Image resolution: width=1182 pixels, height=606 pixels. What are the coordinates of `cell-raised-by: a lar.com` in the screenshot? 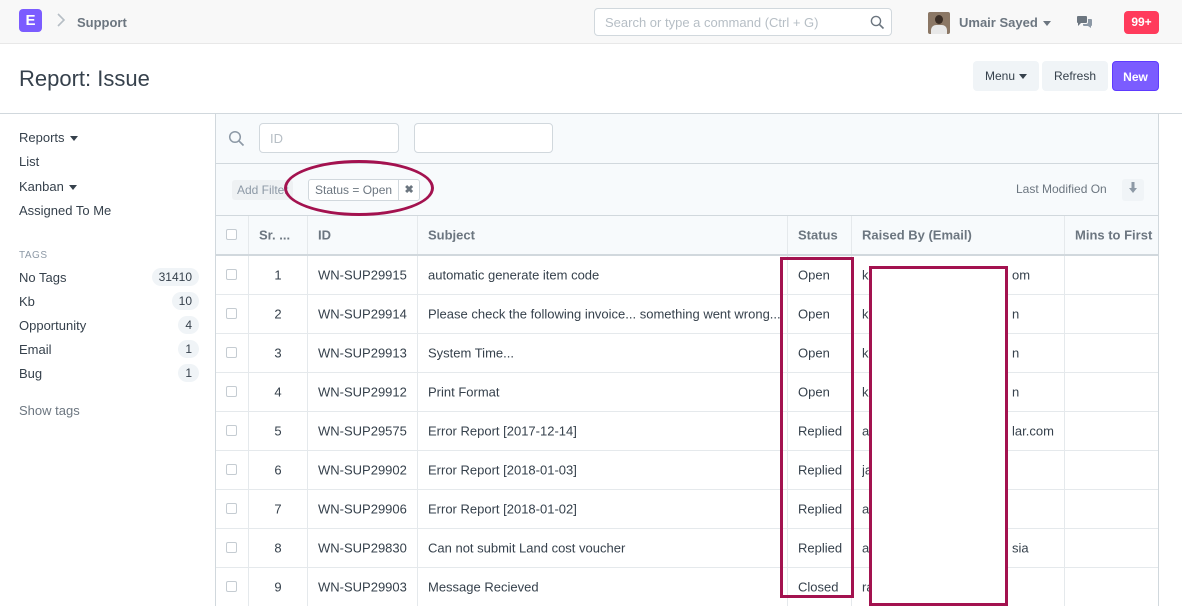 It's located at (958, 431).